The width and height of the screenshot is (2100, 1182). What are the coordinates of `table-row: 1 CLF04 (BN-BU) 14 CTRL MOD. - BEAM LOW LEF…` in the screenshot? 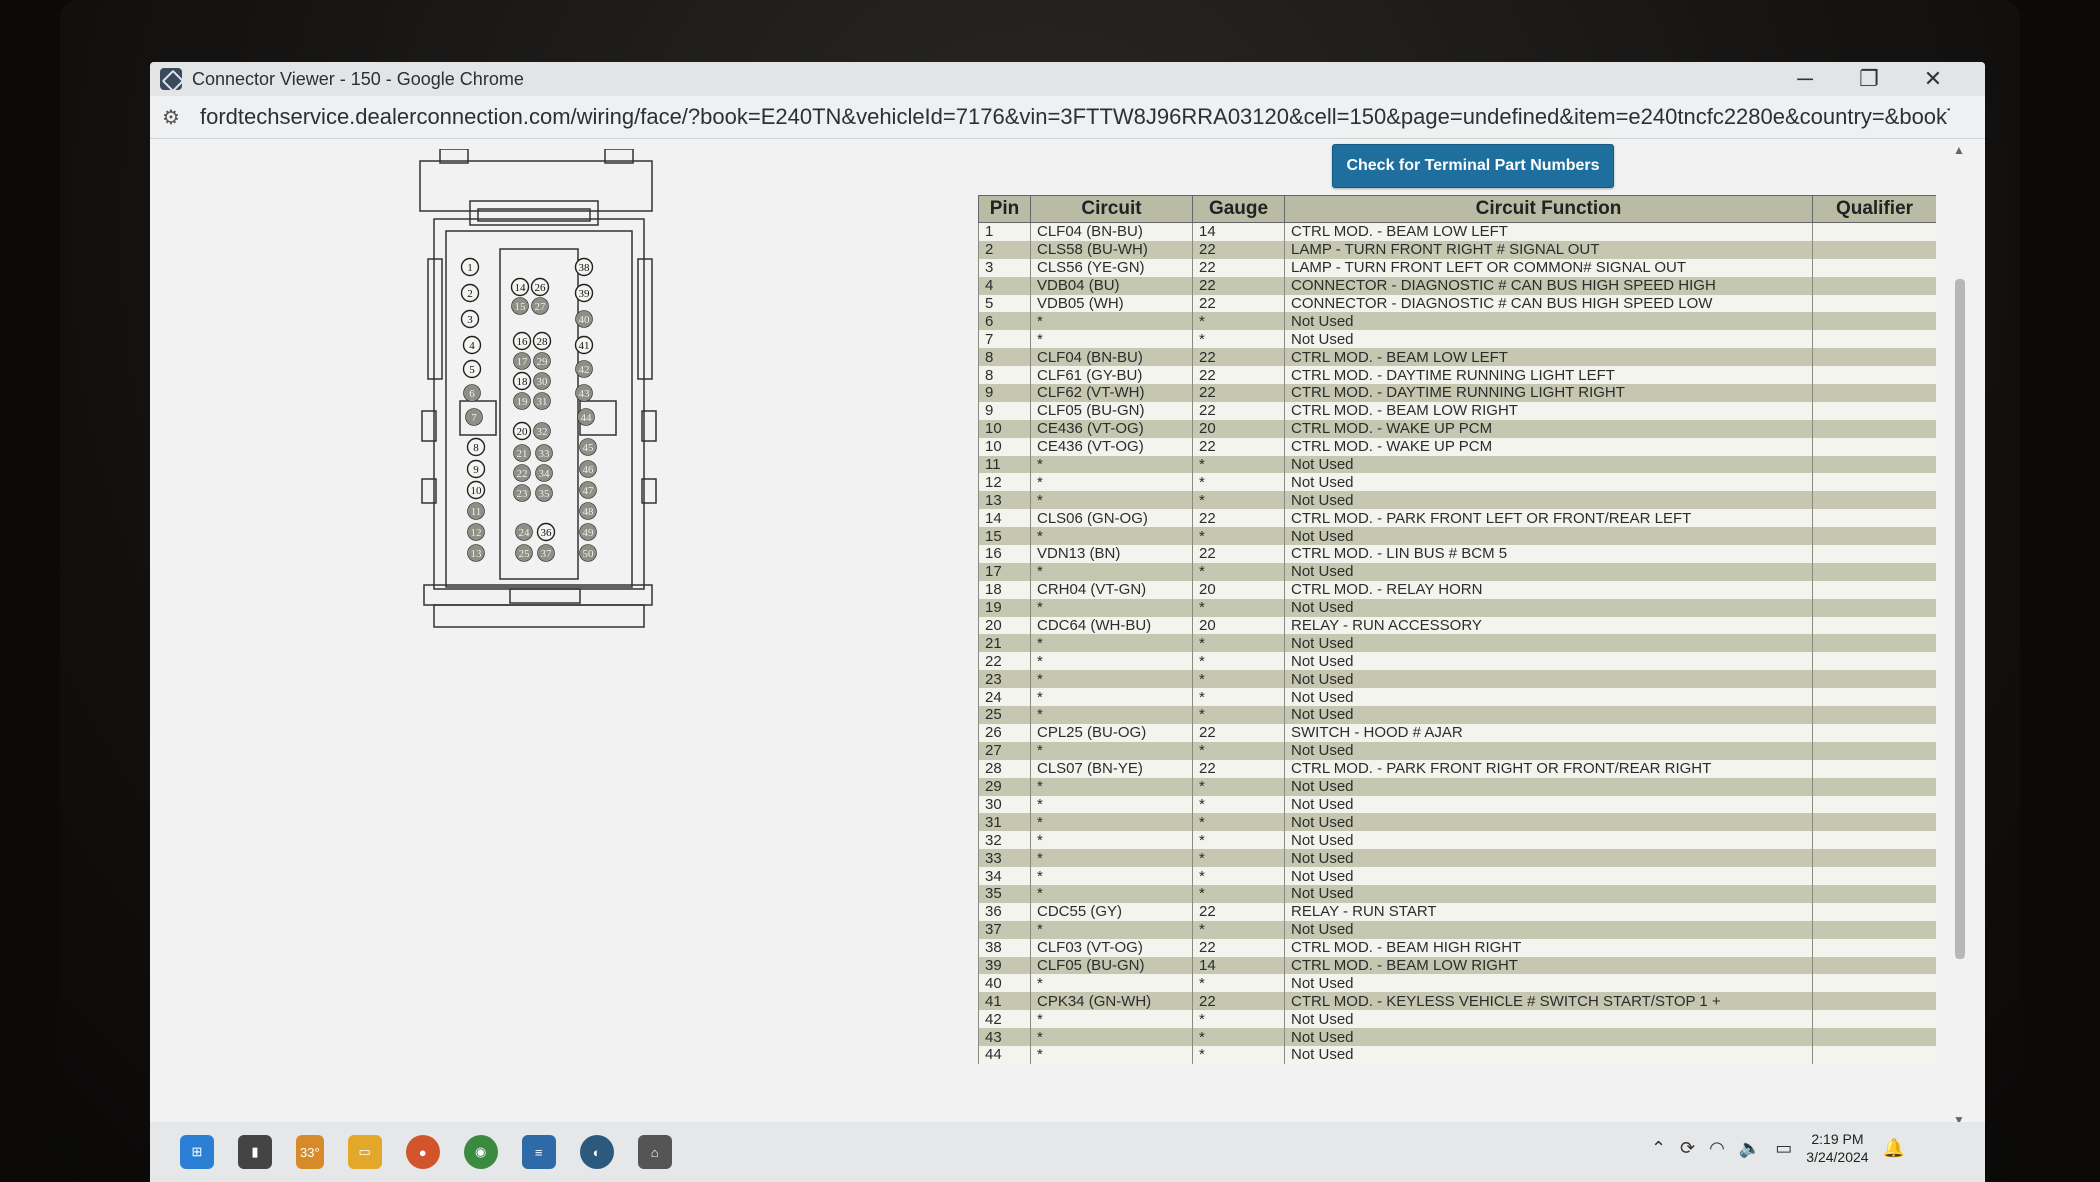 It's located at (1457, 231).